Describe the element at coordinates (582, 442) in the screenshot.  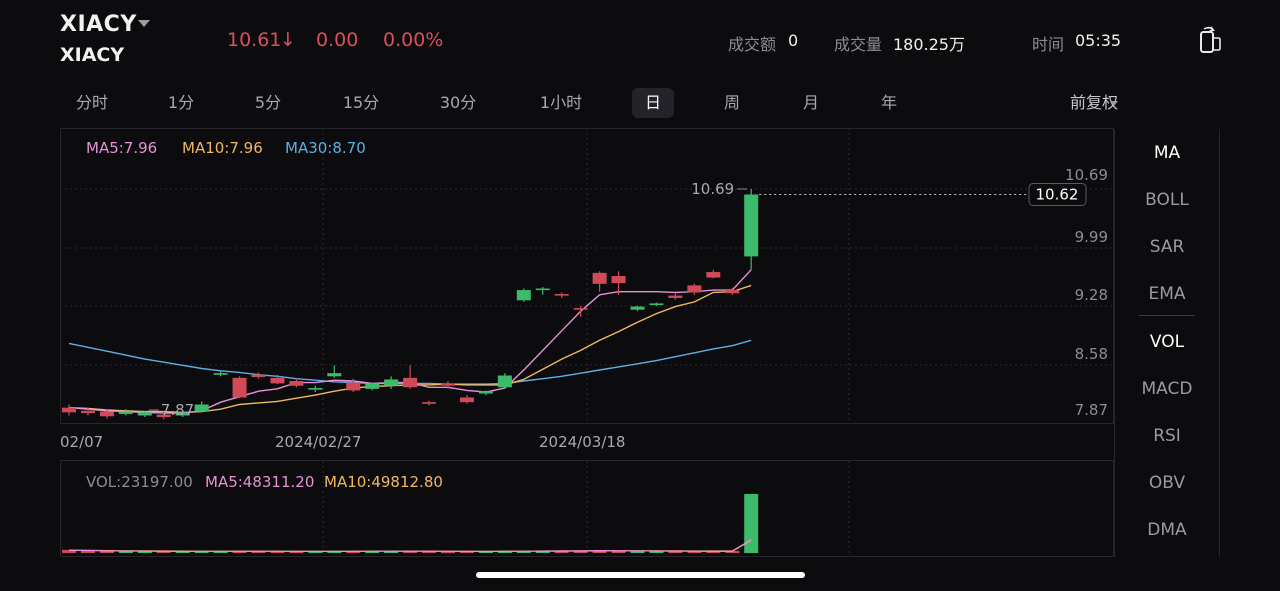
I see `x-tick-label: 2024/03/18` at that location.